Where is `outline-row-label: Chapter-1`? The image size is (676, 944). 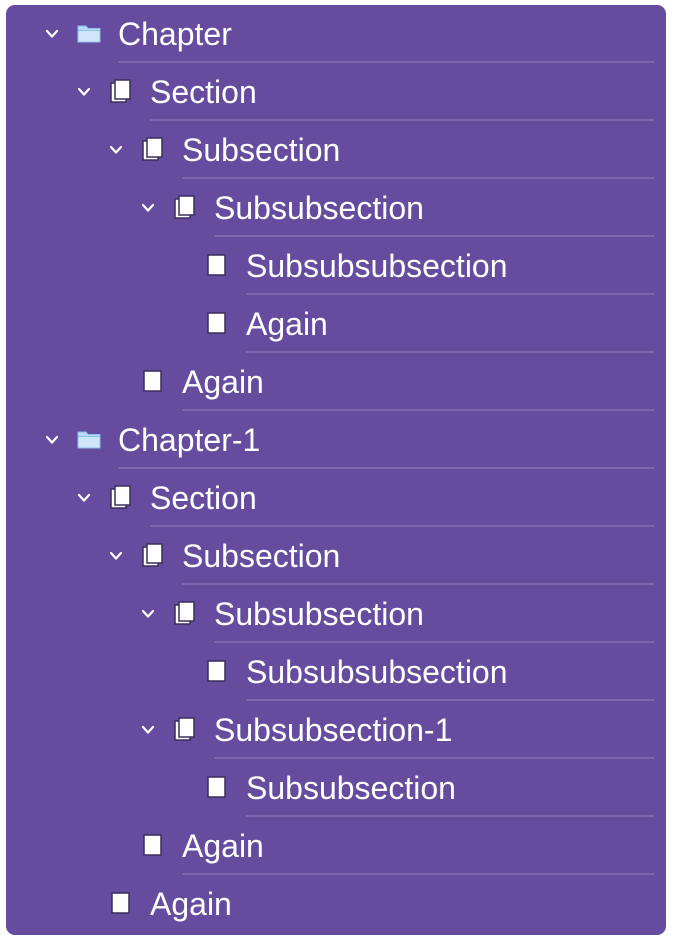
outline-row-label: Chapter-1 is located at coordinates (189, 440).